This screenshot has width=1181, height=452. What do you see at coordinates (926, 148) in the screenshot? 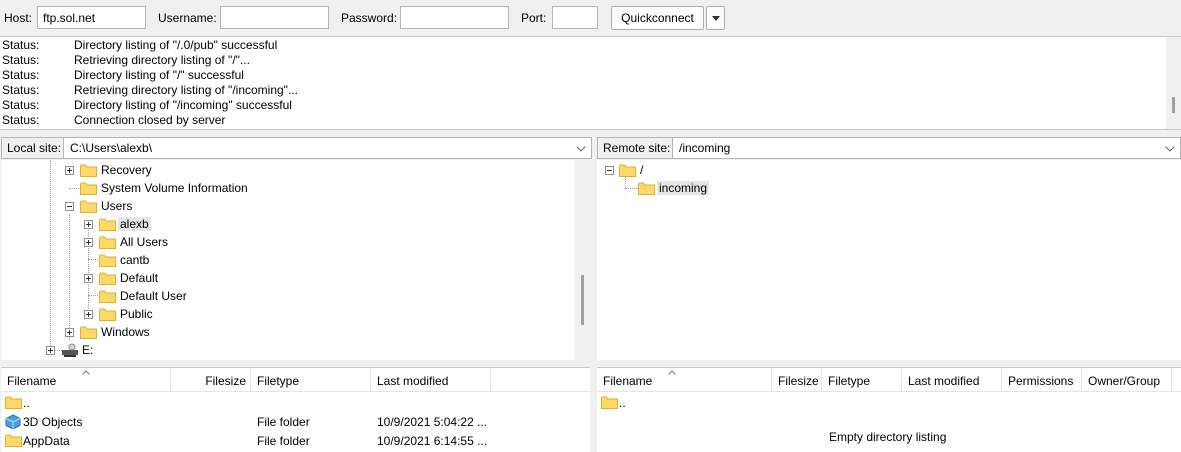
I see `remote-path-combo: /incoming` at bounding box center [926, 148].